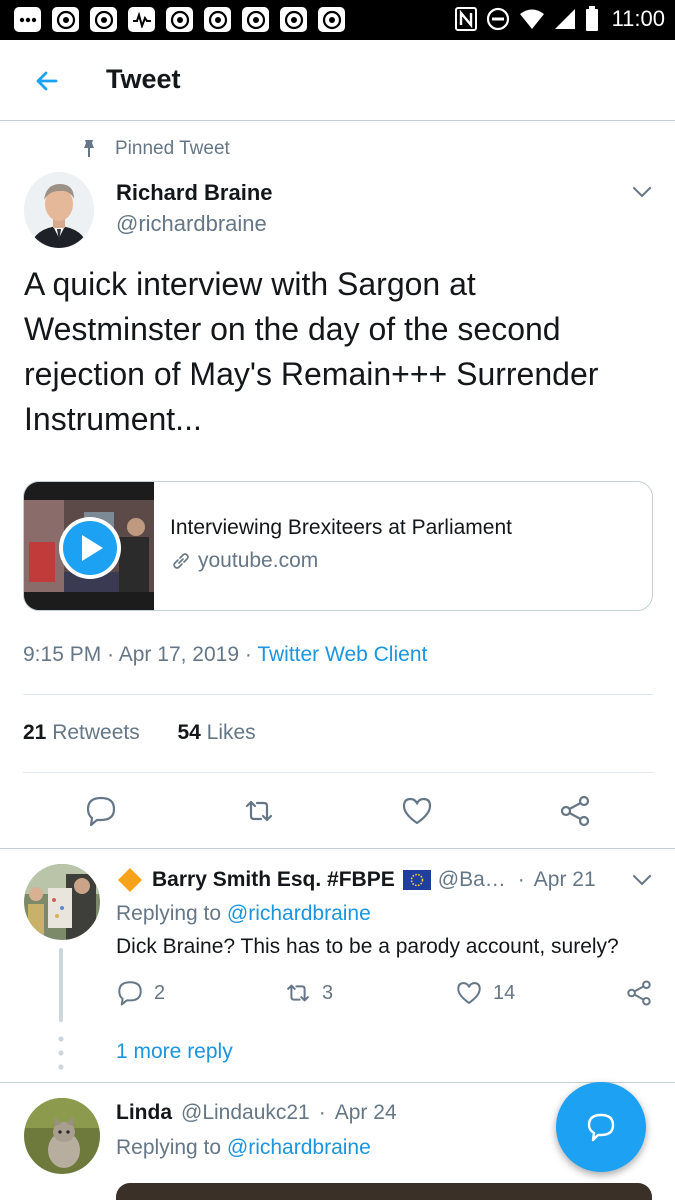 The width and height of the screenshot is (675, 1200). I want to click on tweet-actions, so click(337, 811).